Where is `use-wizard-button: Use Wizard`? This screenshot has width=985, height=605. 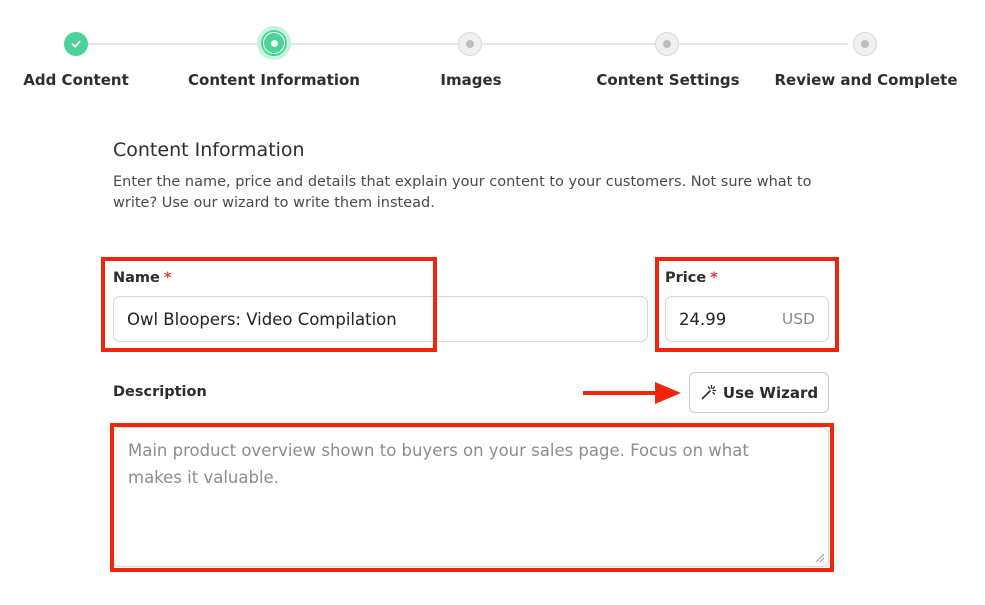 use-wizard-button: Use Wizard is located at coordinates (759, 392).